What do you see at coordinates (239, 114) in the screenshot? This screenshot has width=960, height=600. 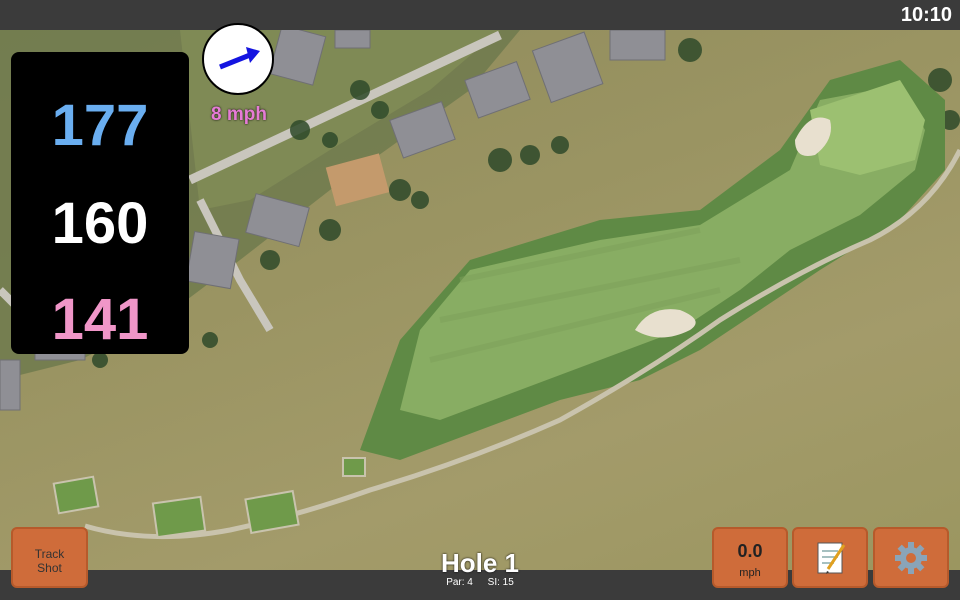 I see `wind-speed-label: 8 mph` at bounding box center [239, 114].